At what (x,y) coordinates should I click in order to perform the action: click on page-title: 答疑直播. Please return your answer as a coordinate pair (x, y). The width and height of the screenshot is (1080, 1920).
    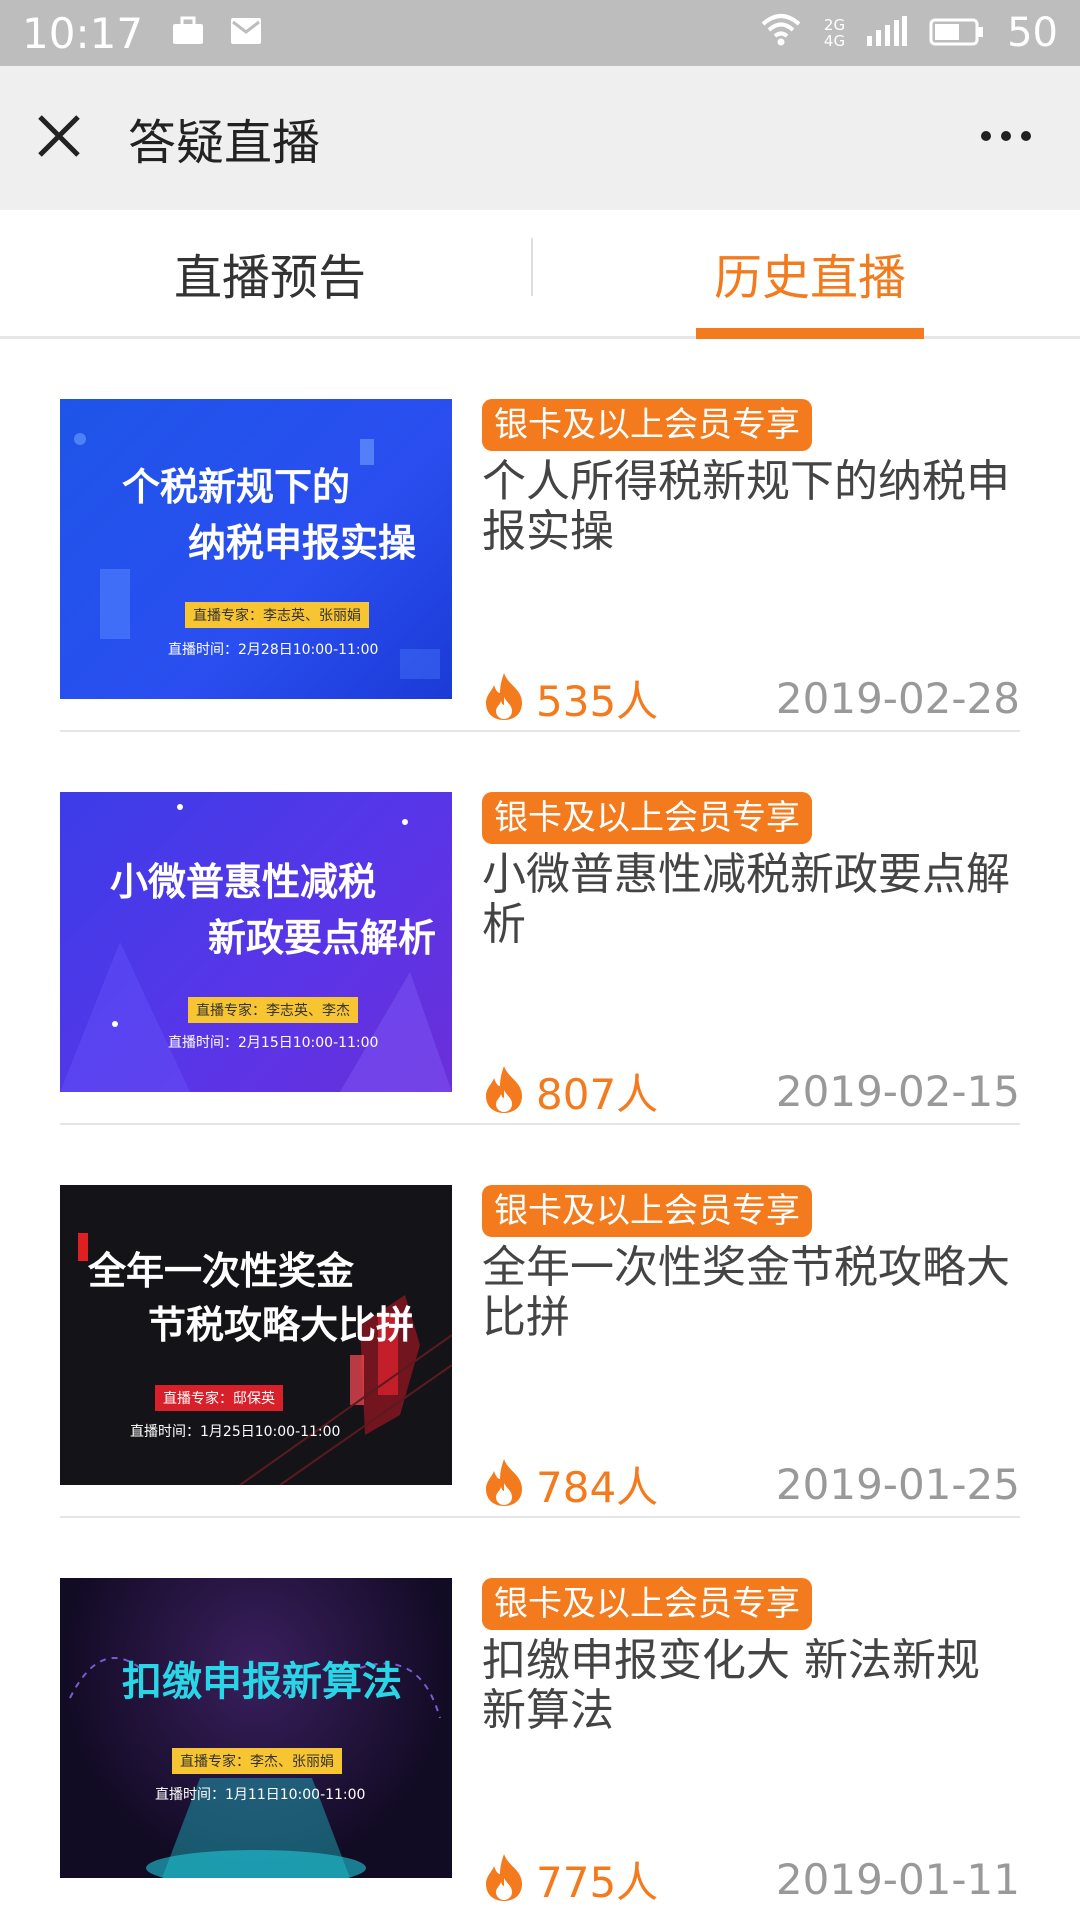
    Looking at the image, I should click on (224, 143).